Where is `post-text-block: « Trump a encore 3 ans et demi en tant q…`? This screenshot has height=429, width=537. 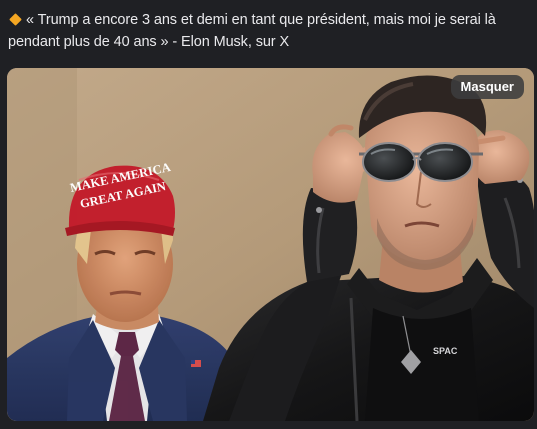
post-text-block: « Trump a encore 3 ans et demi en tant q… is located at coordinates (268, 31).